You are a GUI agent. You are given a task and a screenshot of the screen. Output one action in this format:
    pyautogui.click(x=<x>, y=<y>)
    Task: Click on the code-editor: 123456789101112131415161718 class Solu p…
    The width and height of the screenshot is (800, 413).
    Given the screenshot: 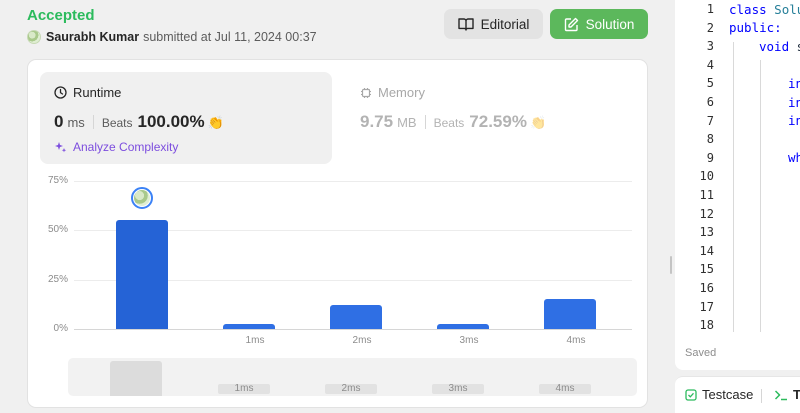 What is the action you would take?
    pyautogui.click(x=737, y=185)
    